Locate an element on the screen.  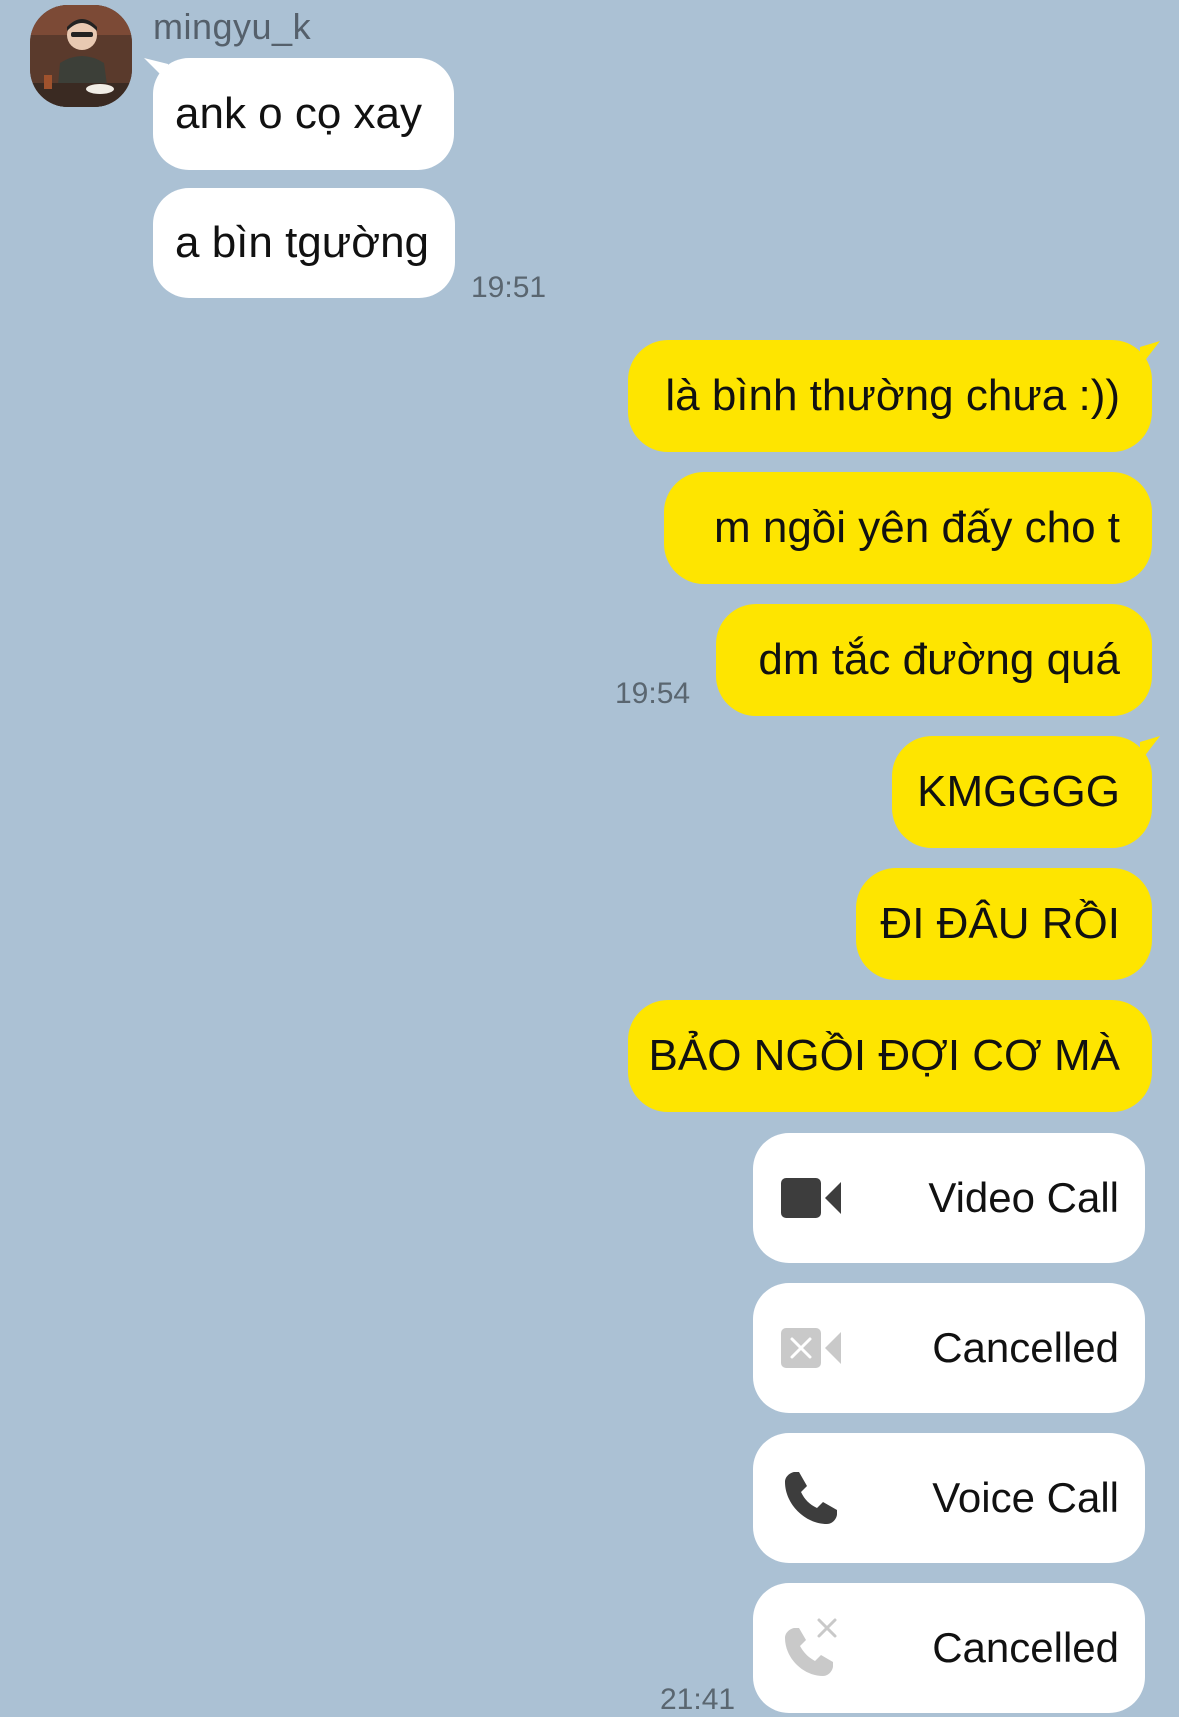
avatar-photo is located at coordinates (81, 56).